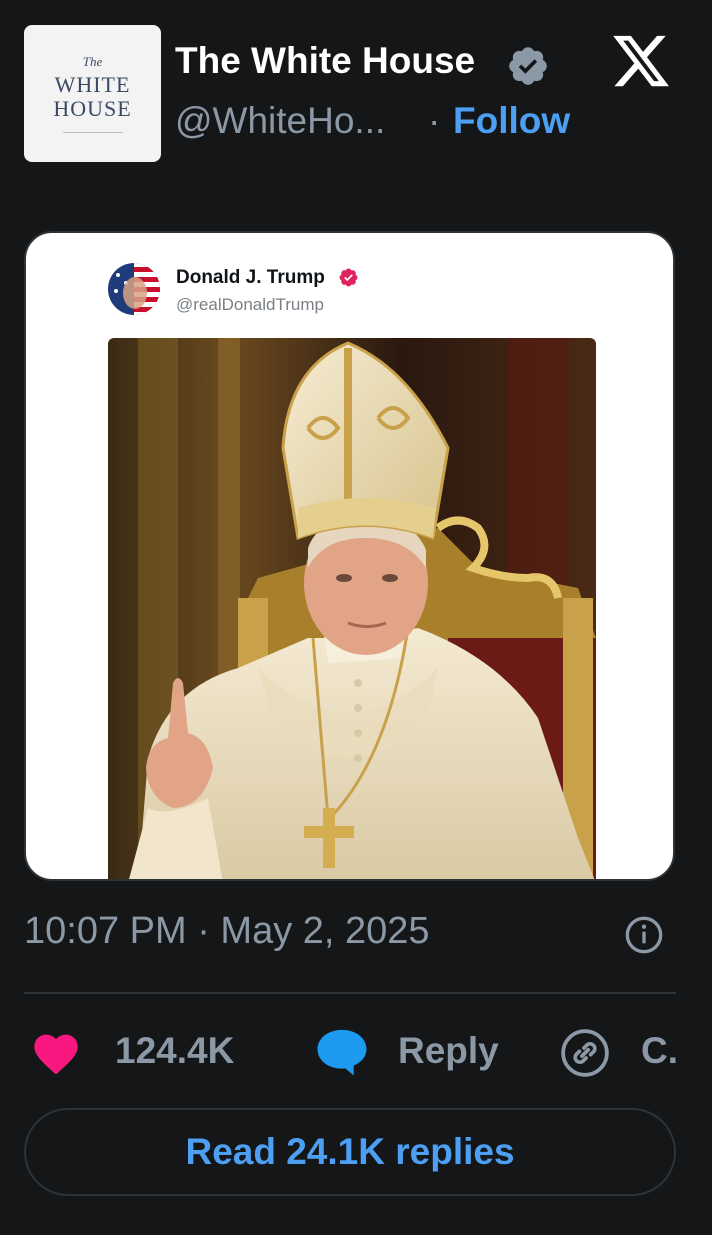 The height and width of the screenshot is (1235, 712). Describe the element at coordinates (348, 277) in the screenshot. I see `embedded-verified-icon` at that location.